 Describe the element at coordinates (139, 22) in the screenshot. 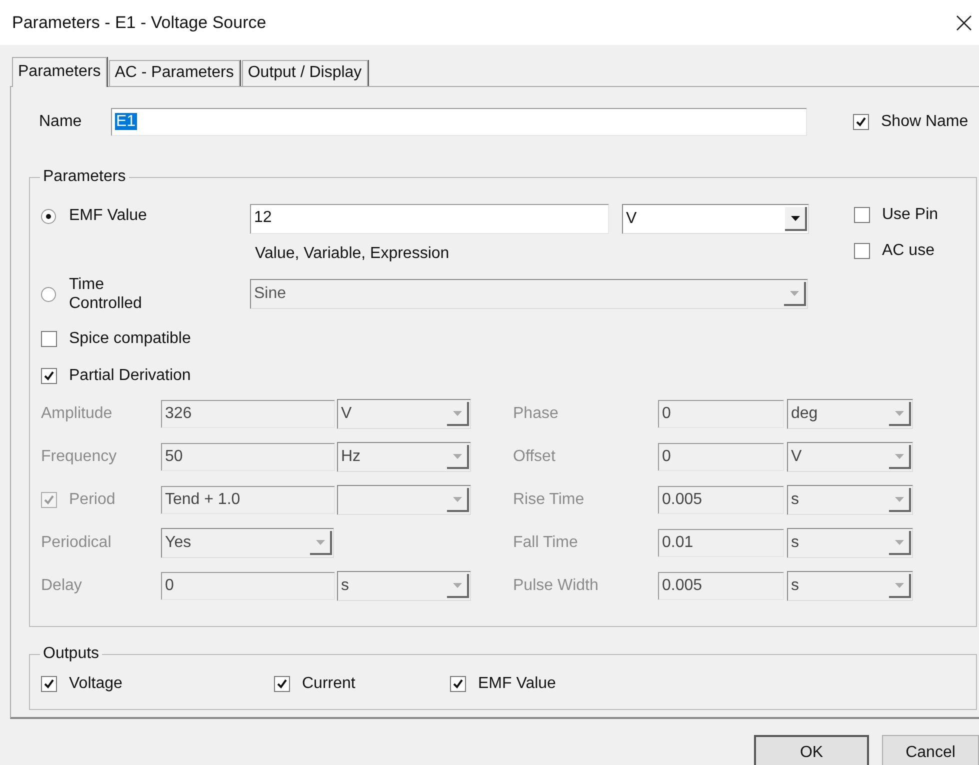

I see `window-title: Parameters - E1 - Voltage Source` at that location.